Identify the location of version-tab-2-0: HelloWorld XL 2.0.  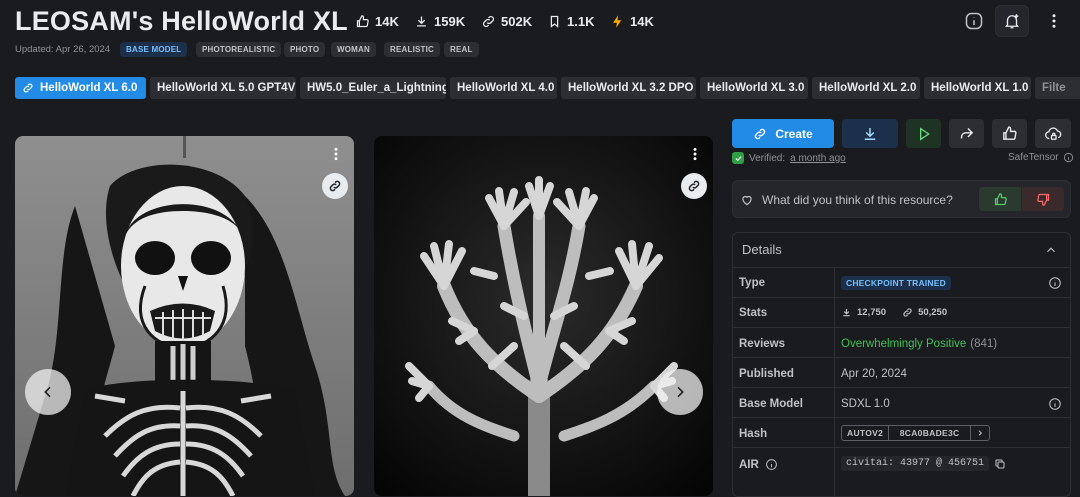
(866, 88).